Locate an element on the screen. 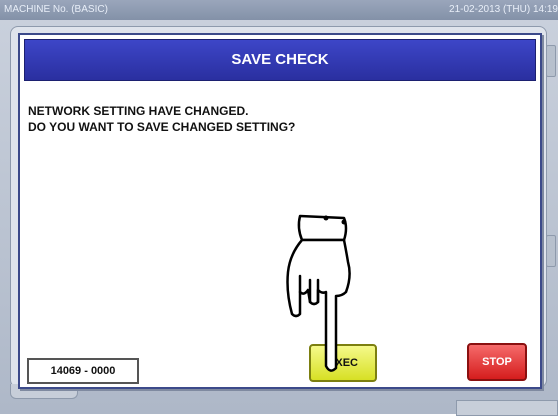  datetime-label: 21-02-2013 (THU) 14:19 is located at coordinates (503, 9).